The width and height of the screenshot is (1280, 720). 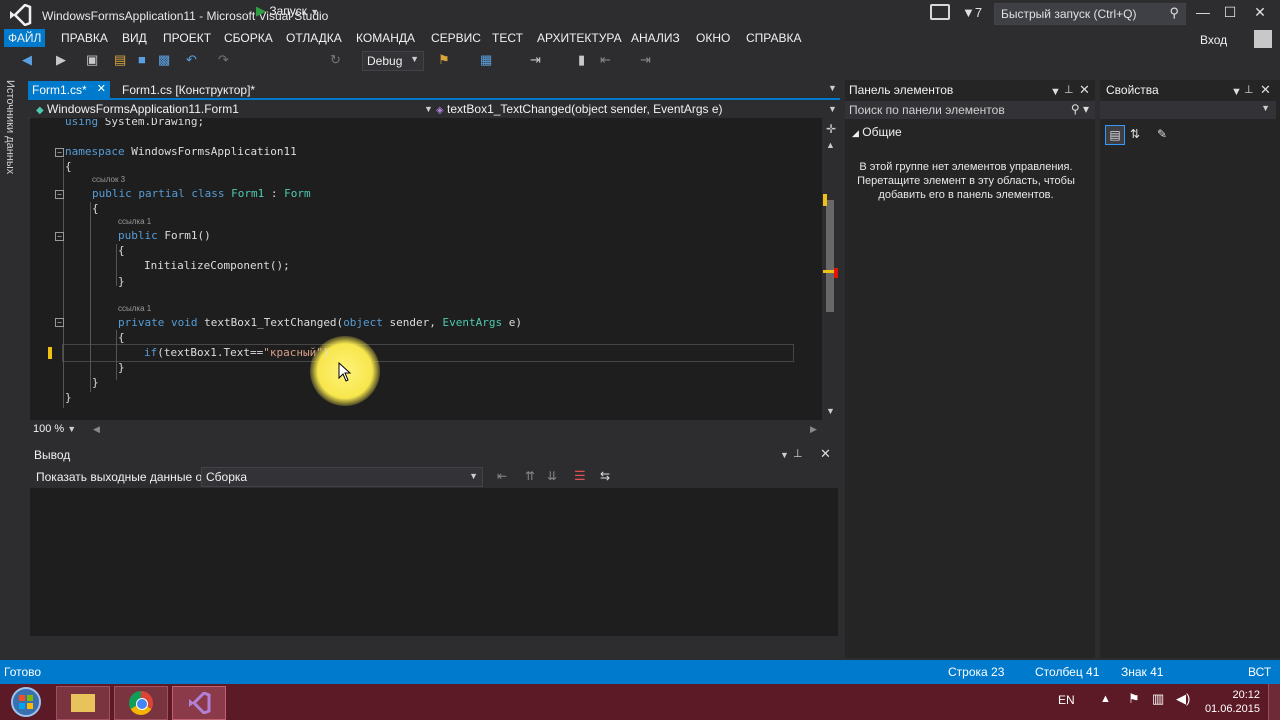 I want to click on categorized-icon: ▤, so click(x=1115, y=135).